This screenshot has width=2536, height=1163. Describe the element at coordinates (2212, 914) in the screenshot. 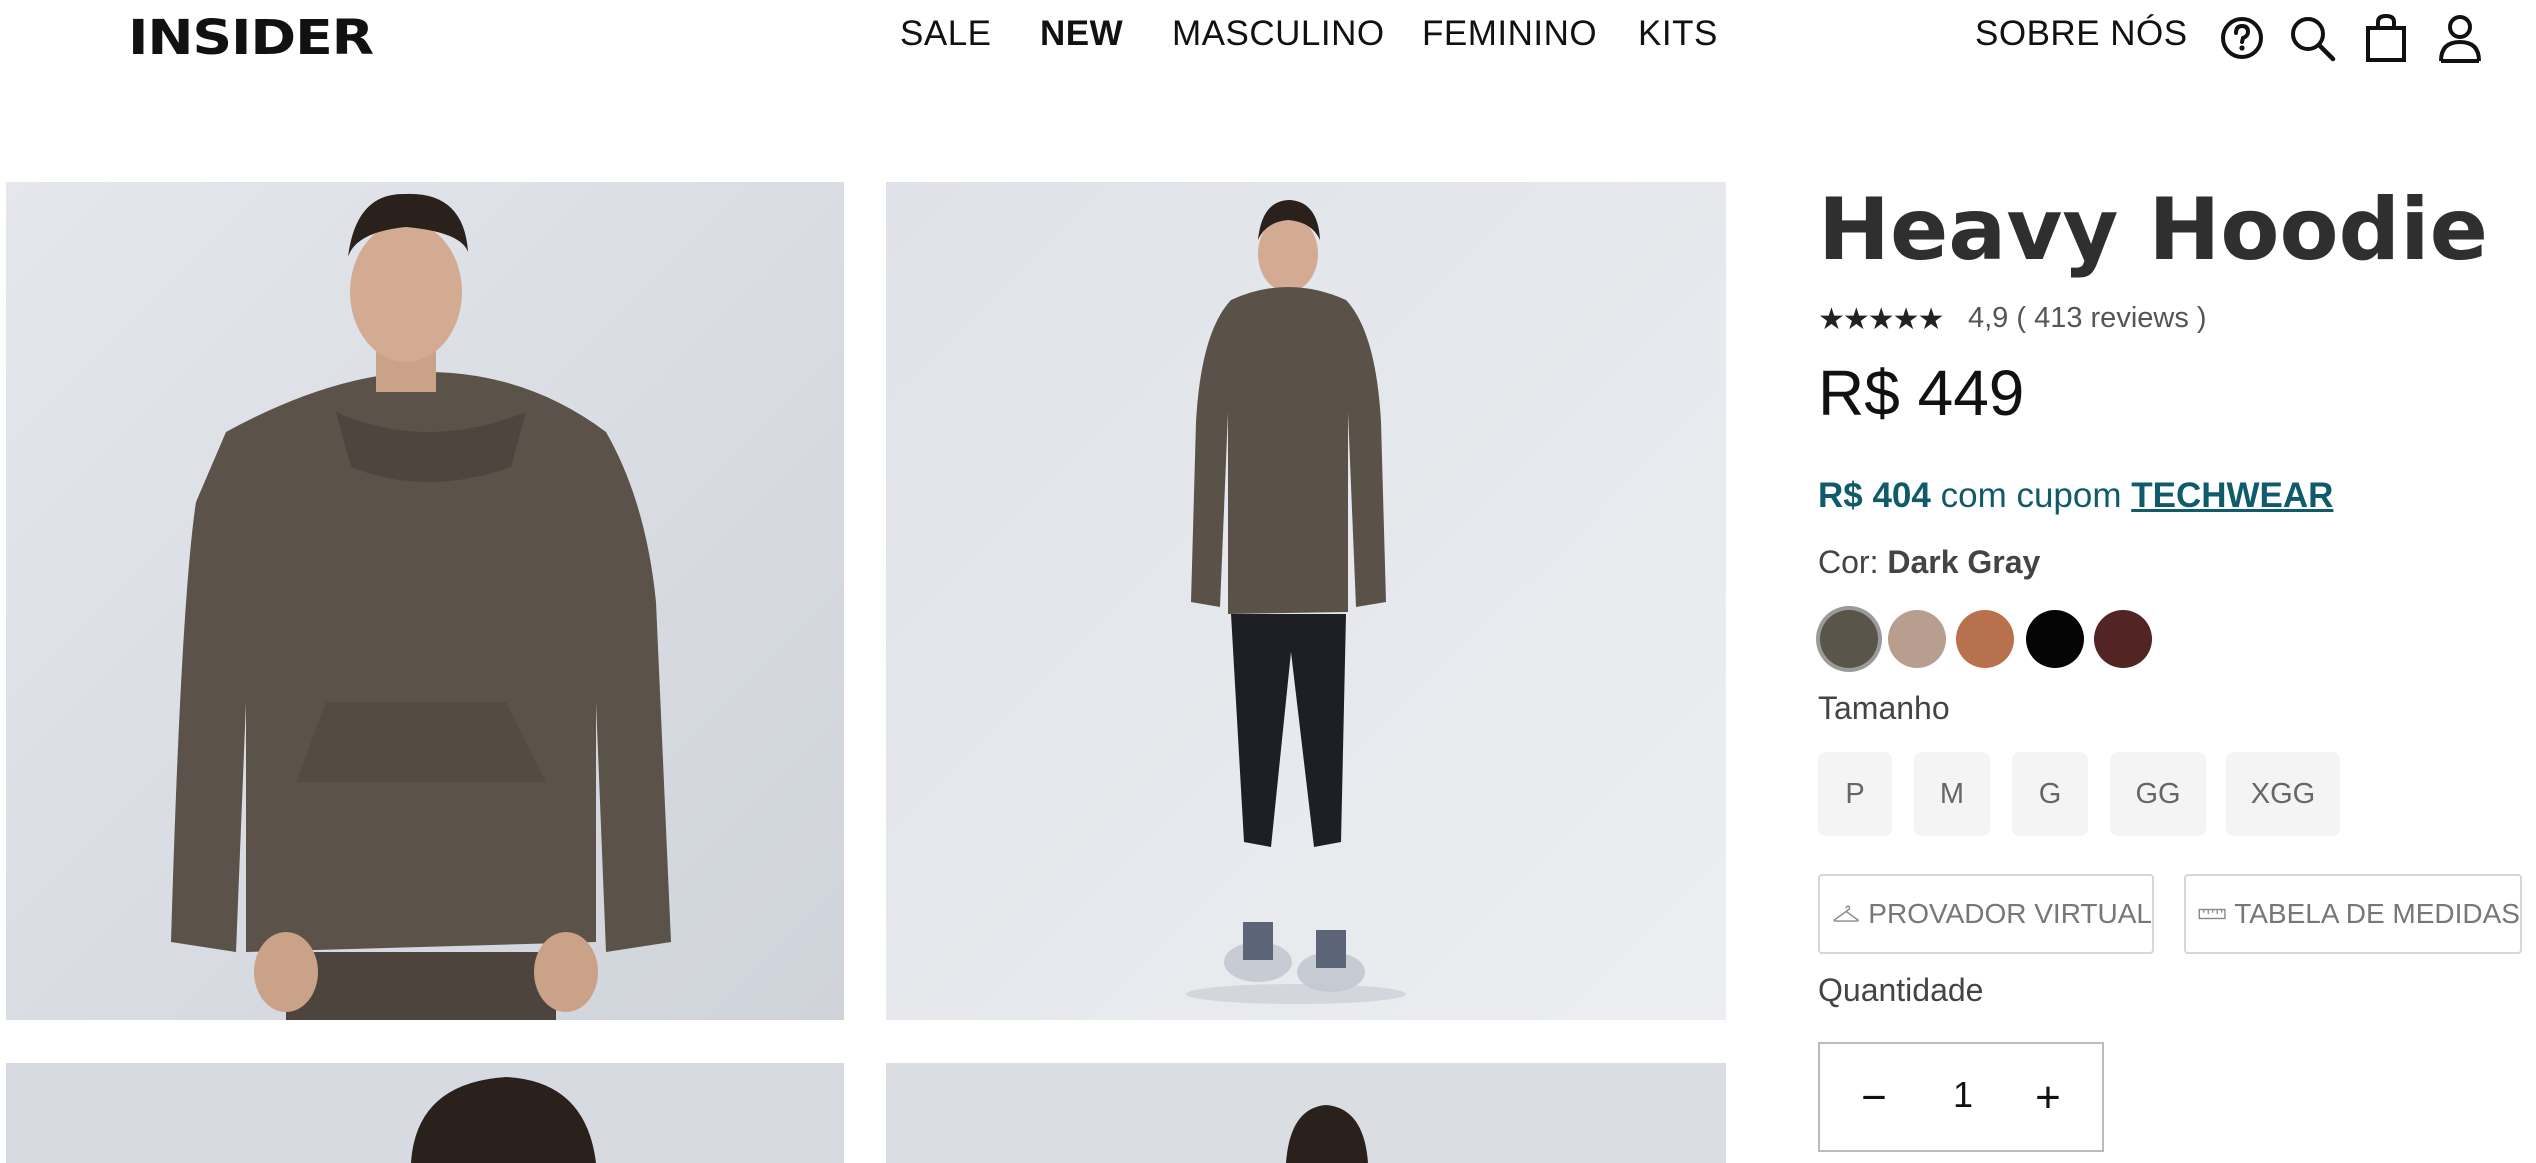

I see `ruler-icon` at that location.